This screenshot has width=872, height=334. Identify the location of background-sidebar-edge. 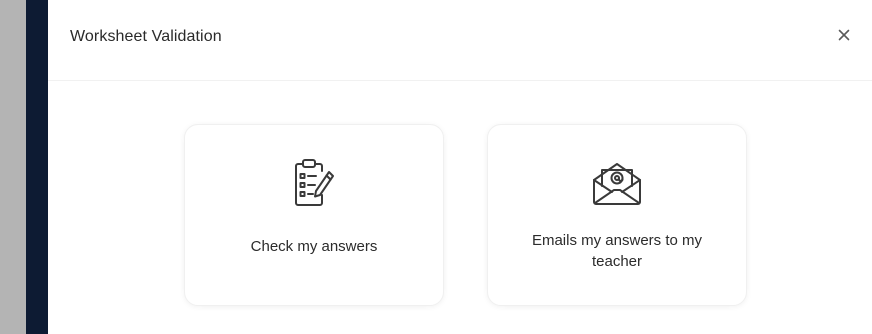
(37, 167).